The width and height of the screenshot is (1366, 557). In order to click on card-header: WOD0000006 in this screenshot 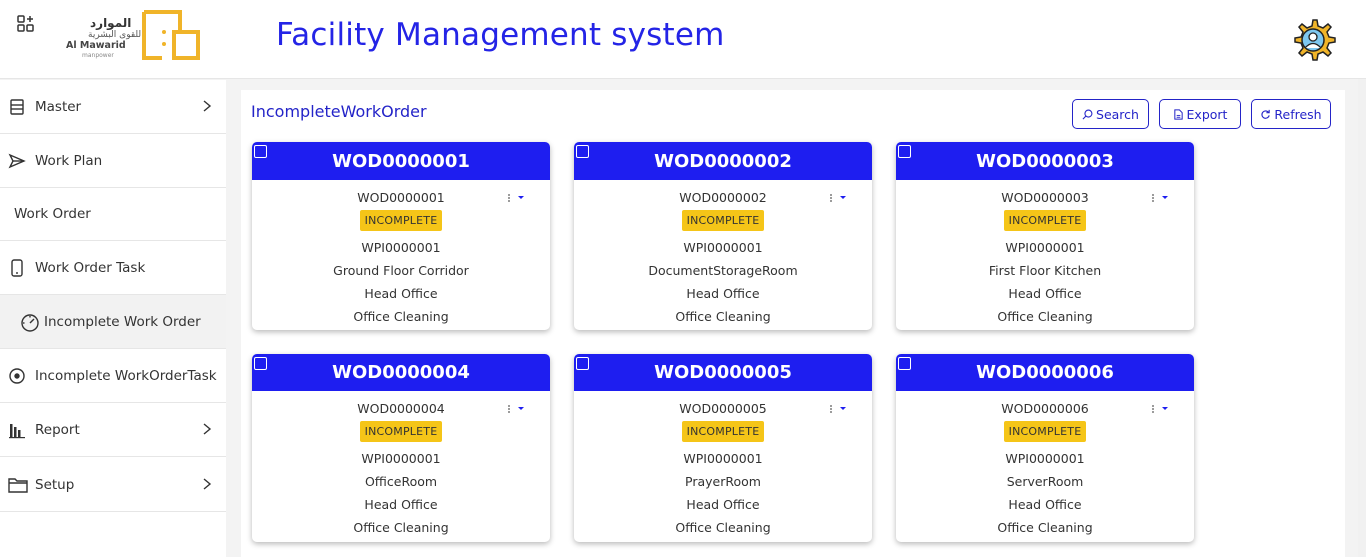, I will do `click(1045, 372)`.